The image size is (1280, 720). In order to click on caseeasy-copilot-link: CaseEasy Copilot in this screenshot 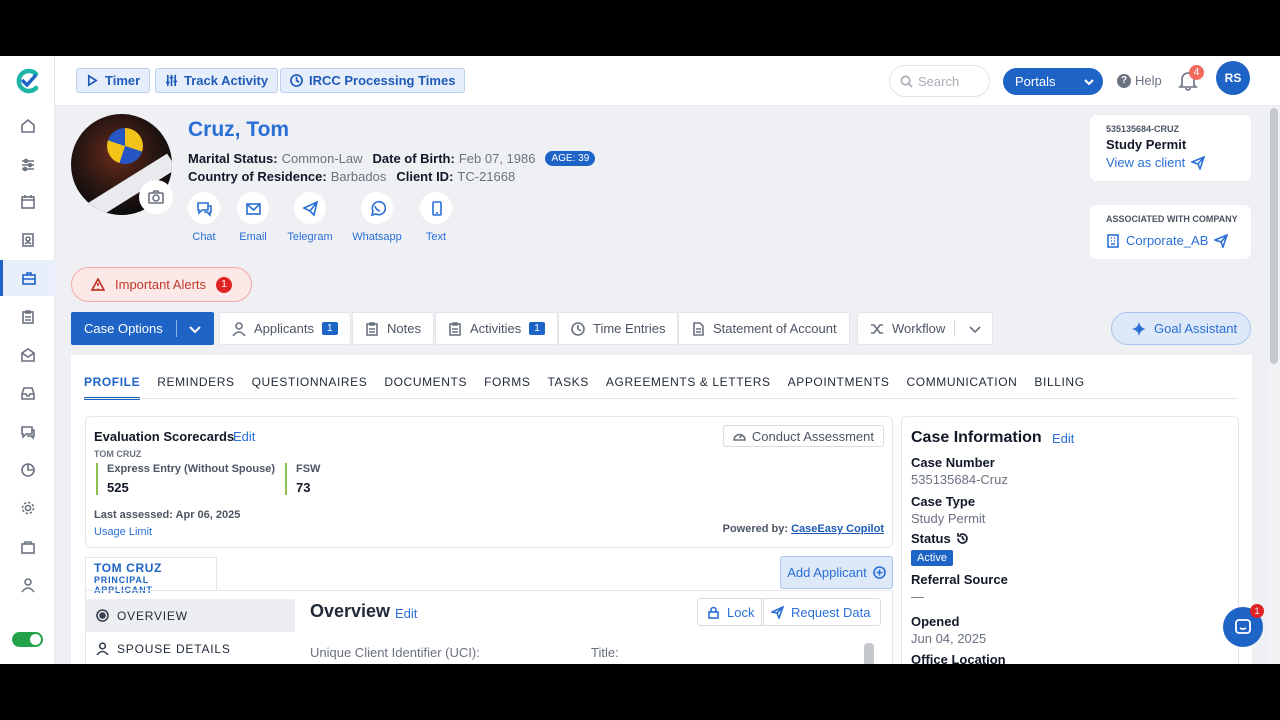, I will do `click(837, 529)`.